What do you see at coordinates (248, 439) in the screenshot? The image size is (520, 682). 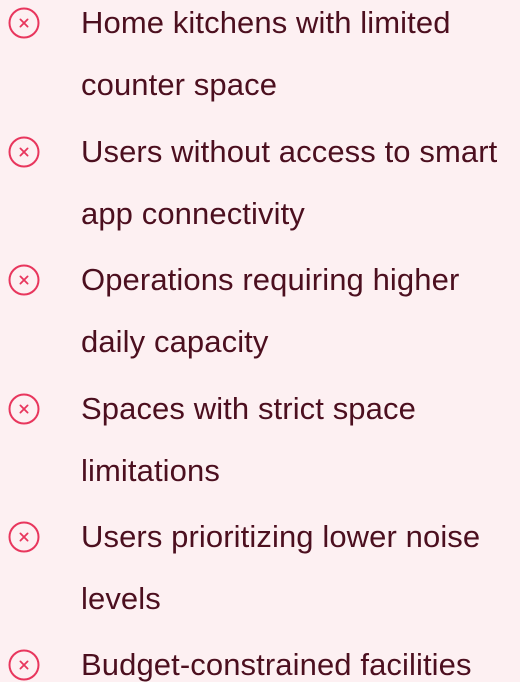 I see `list-item-label: Spaces with strict space limitations` at bounding box center [248, 439].